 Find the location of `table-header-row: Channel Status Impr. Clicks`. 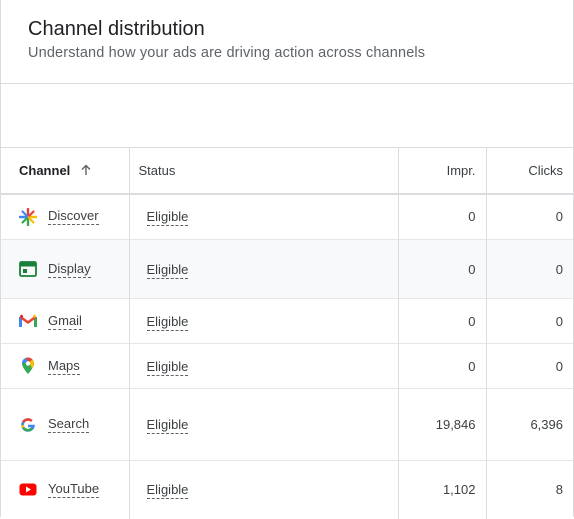

table-header-row: Channel Status Impr. Clicks is located at coordinates (287, 170).